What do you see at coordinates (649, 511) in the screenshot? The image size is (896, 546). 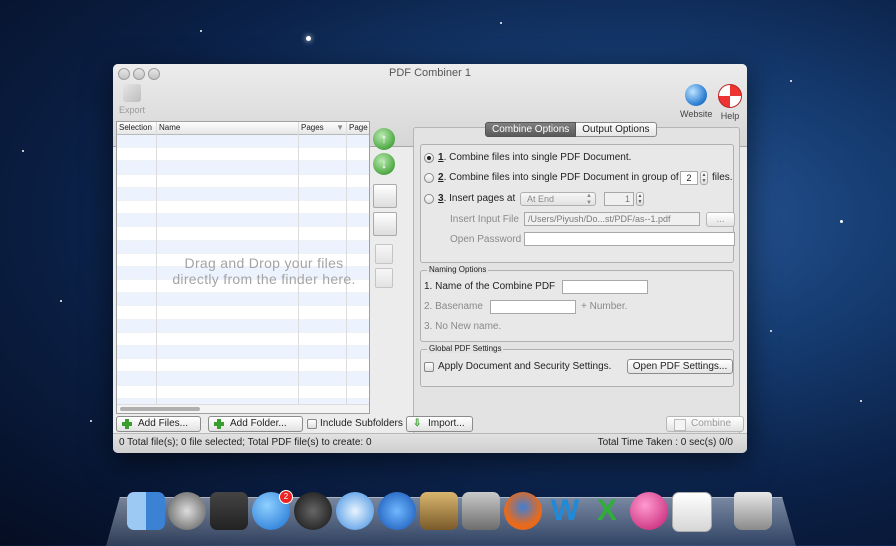 I see `bomb-app-icon` at bounding box center [649, 511].